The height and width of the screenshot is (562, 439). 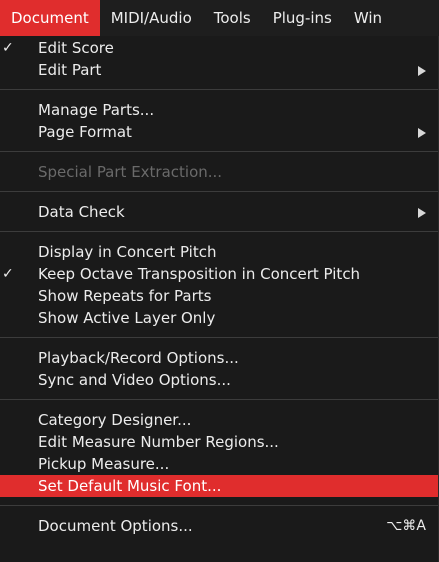 What do you see at coordinates (81, 212) in the screenshot?
I see `menu-item-label: Data Check` at bounding box center [81, 212].